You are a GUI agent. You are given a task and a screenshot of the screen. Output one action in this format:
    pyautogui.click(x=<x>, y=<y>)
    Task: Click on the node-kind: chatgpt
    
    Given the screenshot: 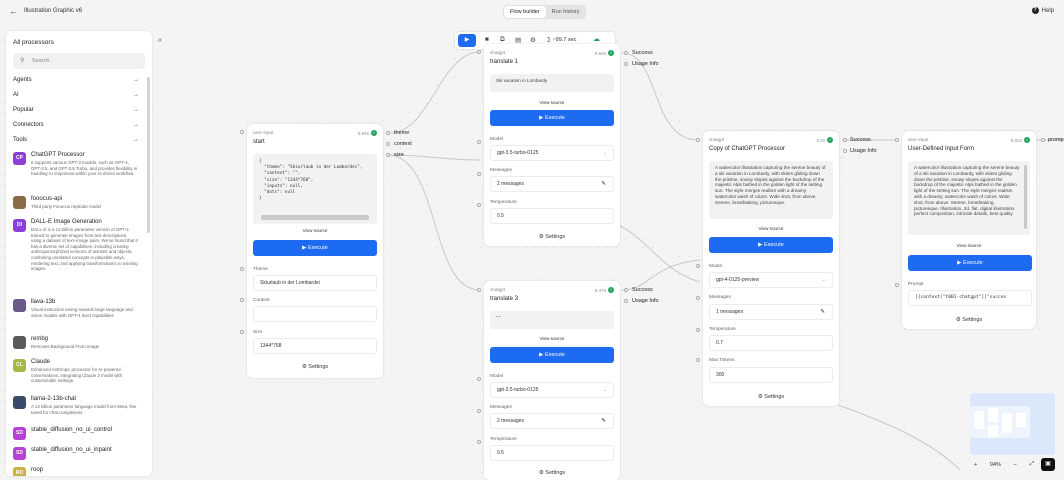 What is the action you would take?
    pyautogui.click(x=498, y=289)
    